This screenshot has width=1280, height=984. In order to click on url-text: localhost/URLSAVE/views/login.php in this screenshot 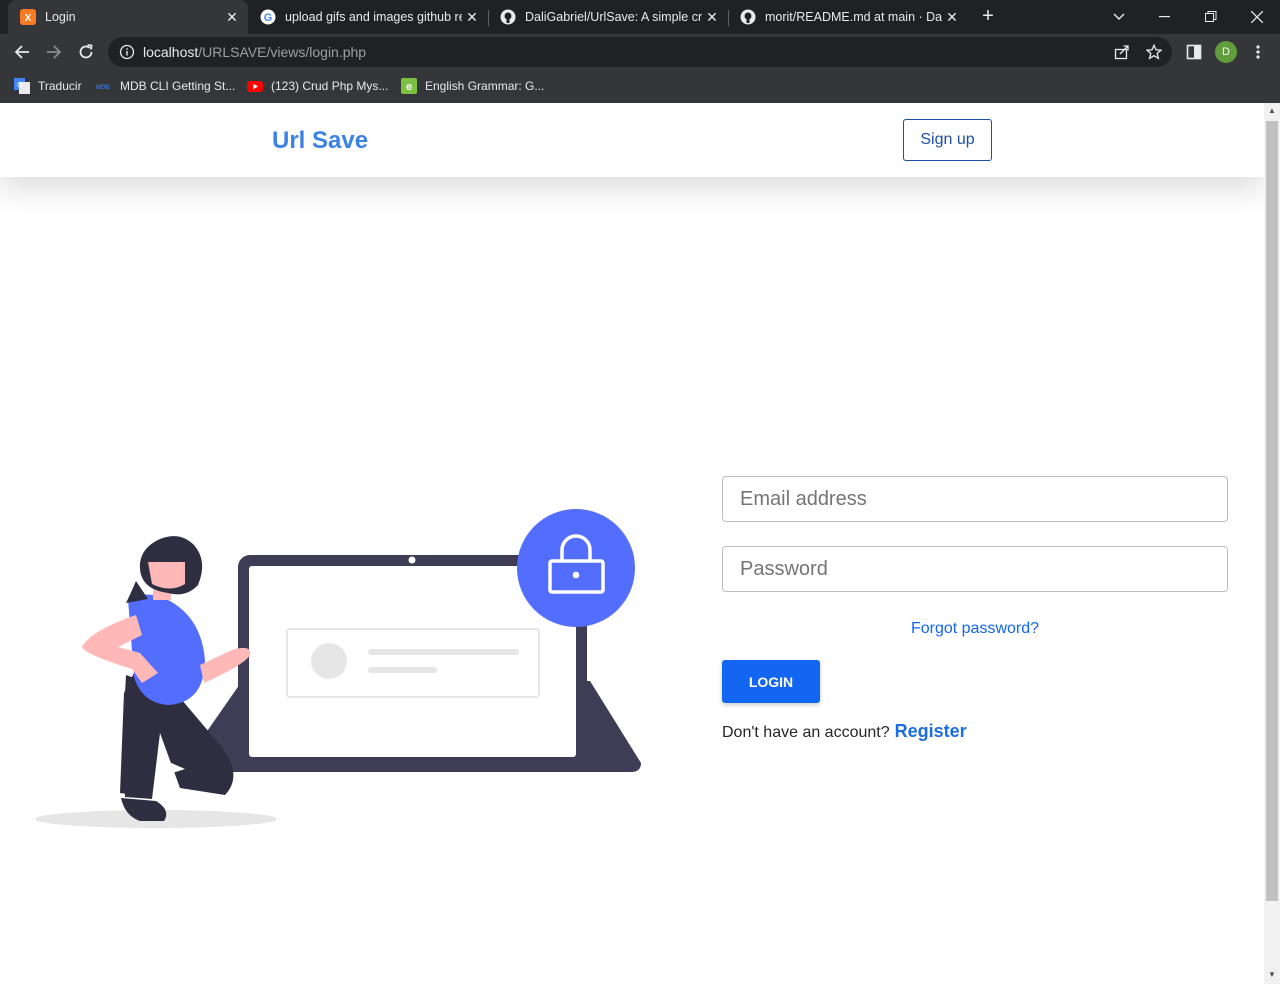, I will do `click(254, 52)`.